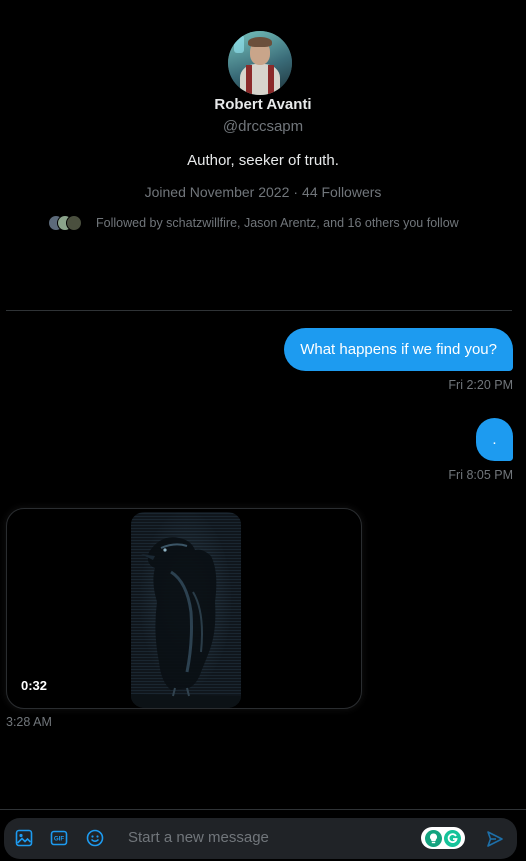 This screenshot has width=526, height=861. I want to click on section-divider, so click(259, 310).